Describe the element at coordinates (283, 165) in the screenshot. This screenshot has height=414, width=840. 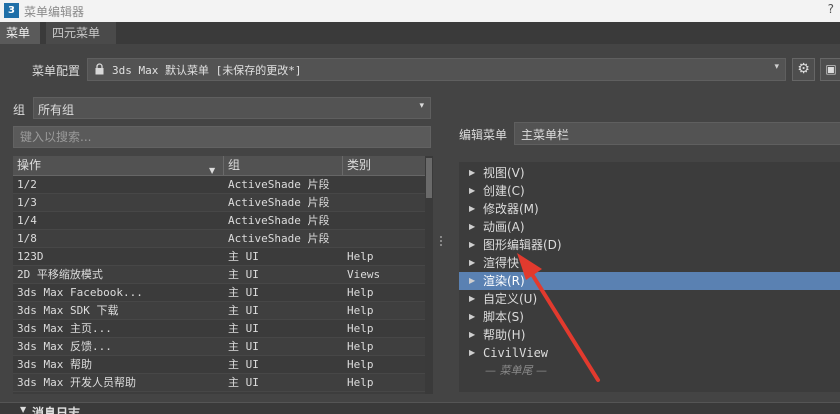
I see `column-header-group: 组` at that location.